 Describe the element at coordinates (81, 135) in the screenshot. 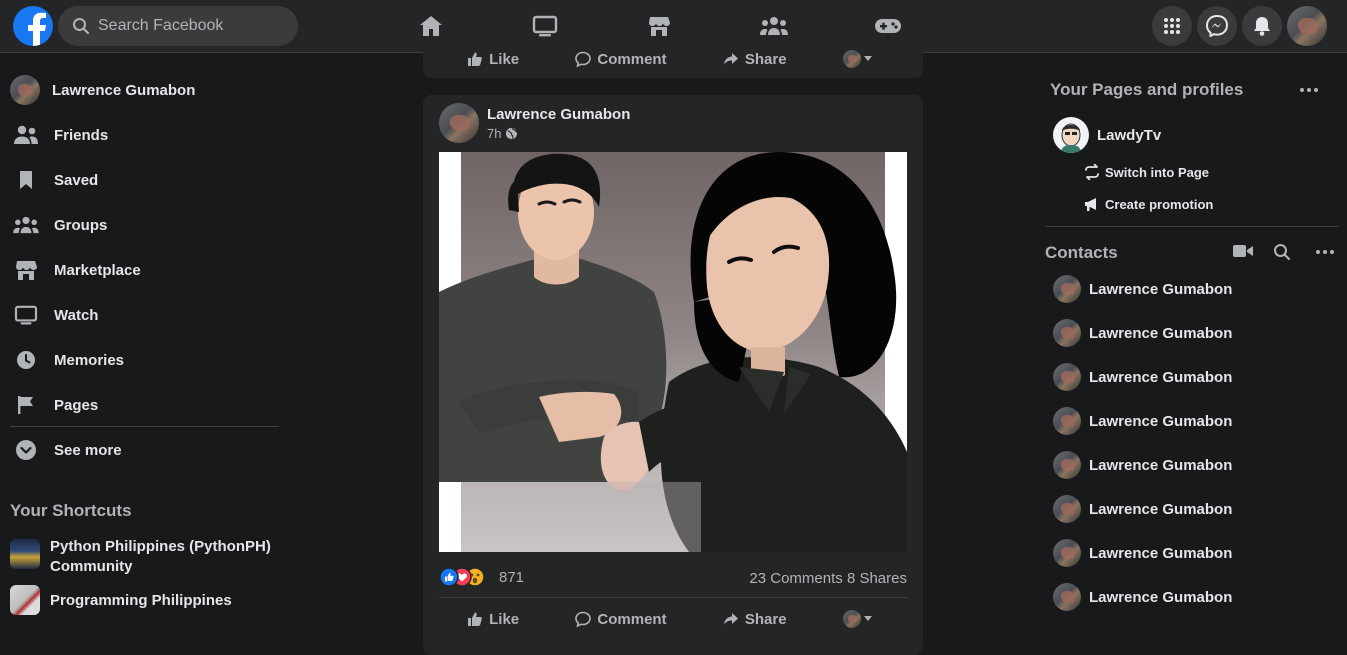

I see `sidebar-item-label: Friends` at that location.